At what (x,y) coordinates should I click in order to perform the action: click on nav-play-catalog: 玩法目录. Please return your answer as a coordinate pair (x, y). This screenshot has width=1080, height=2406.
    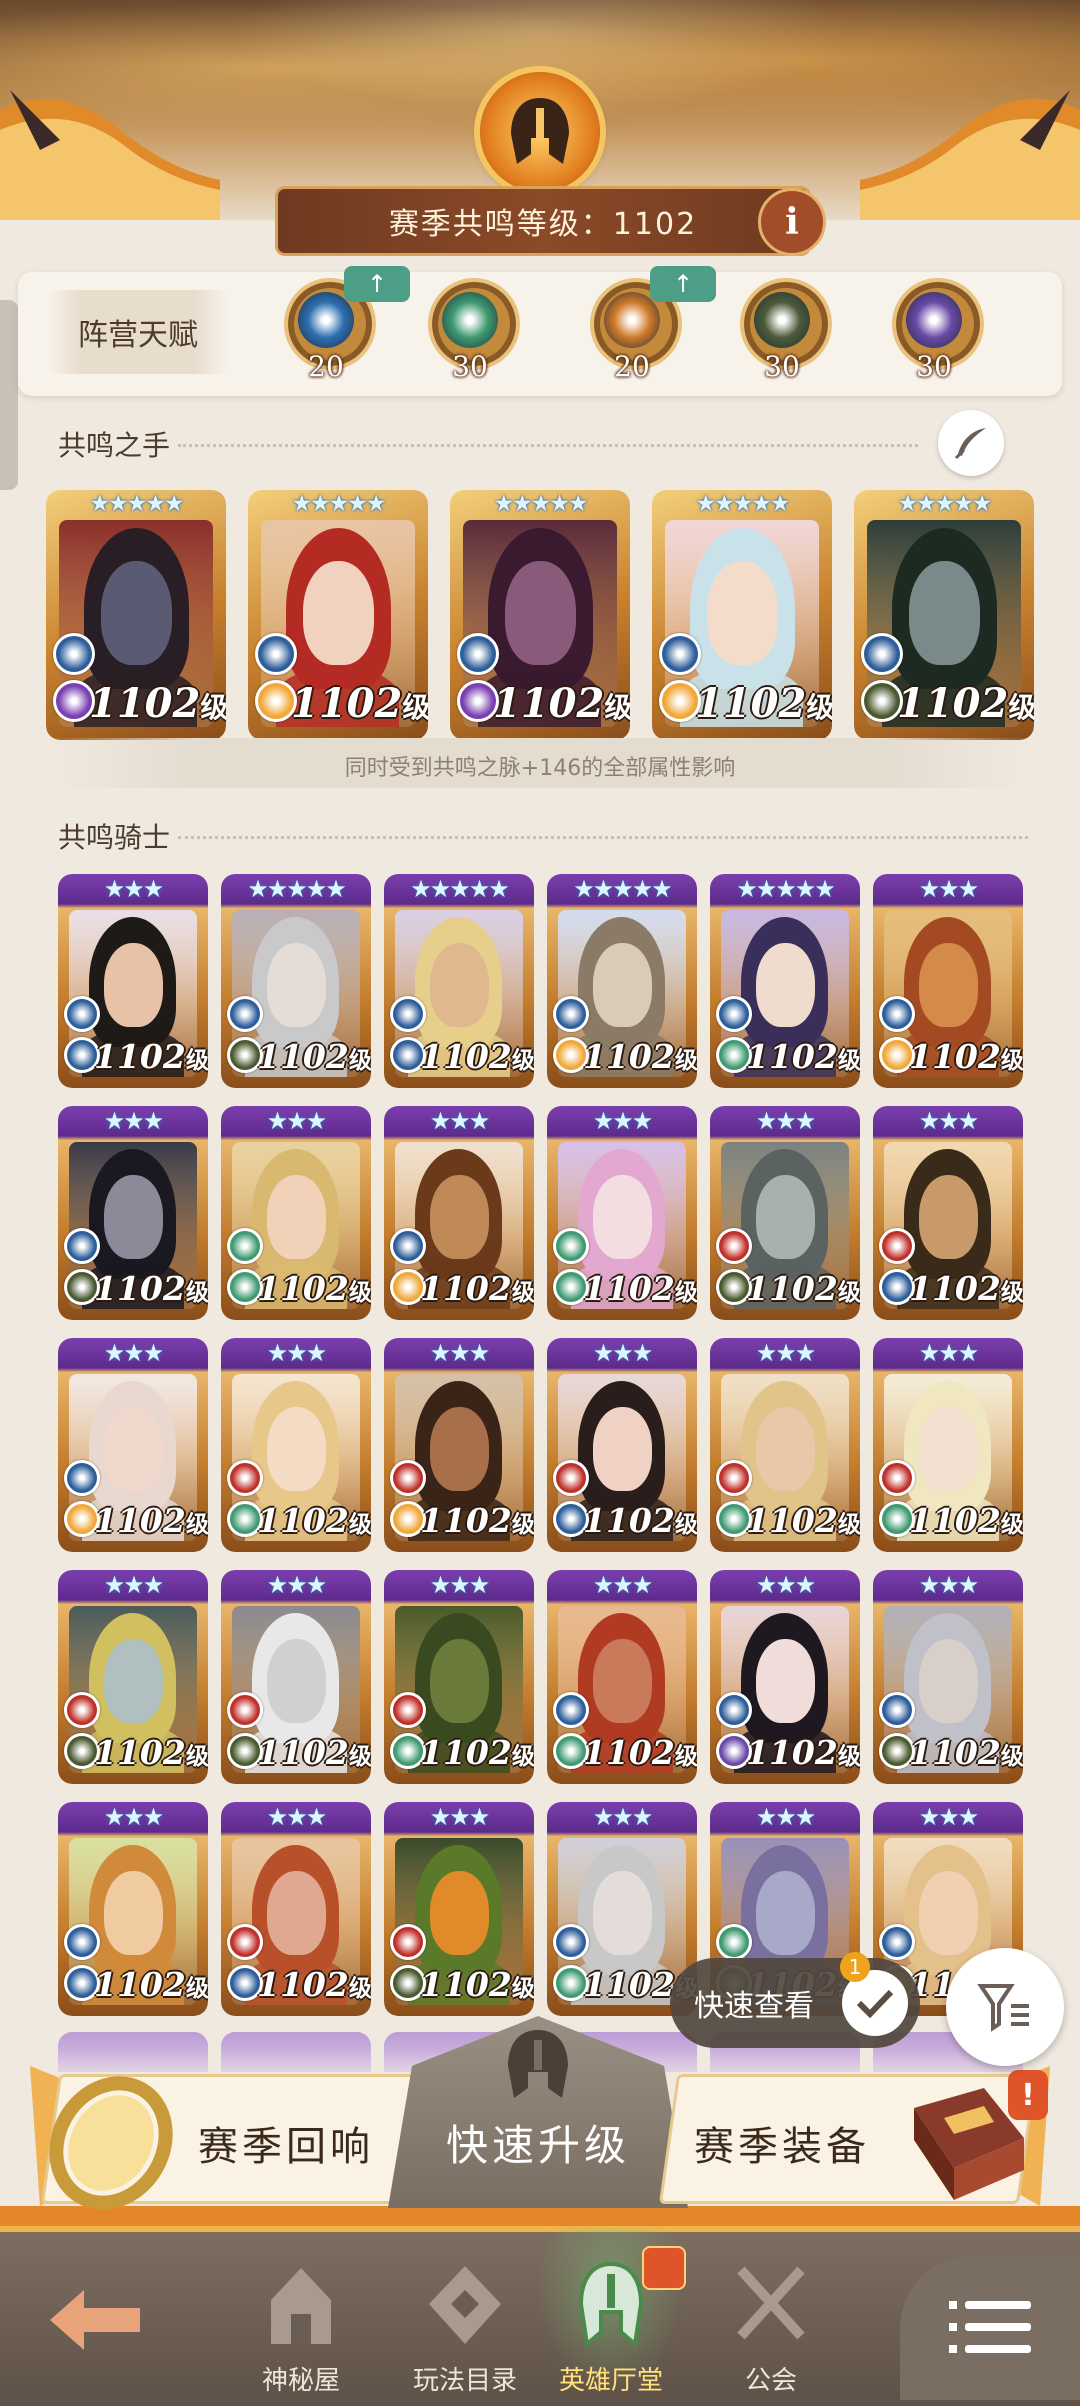
    Looking at the image, I should click on (465, 2325).